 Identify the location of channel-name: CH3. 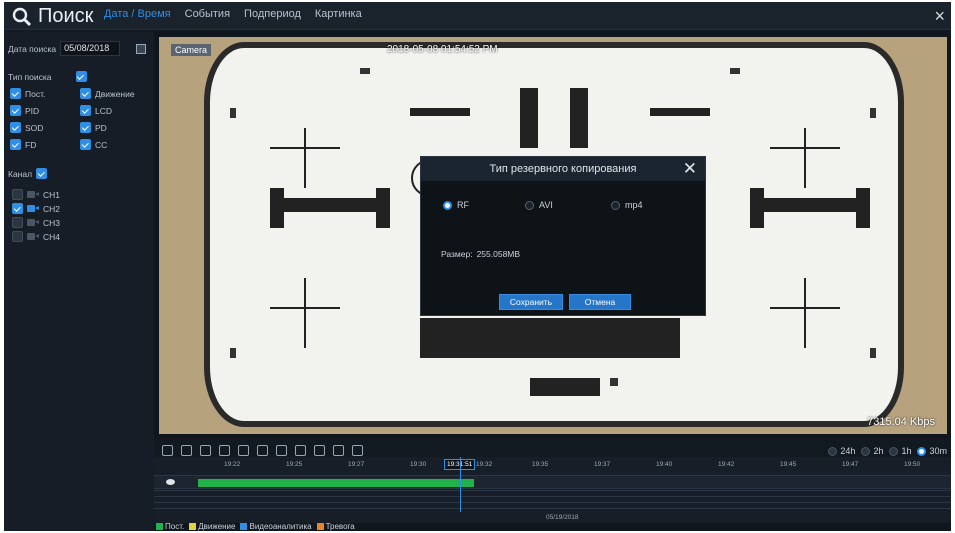
(52, 222).